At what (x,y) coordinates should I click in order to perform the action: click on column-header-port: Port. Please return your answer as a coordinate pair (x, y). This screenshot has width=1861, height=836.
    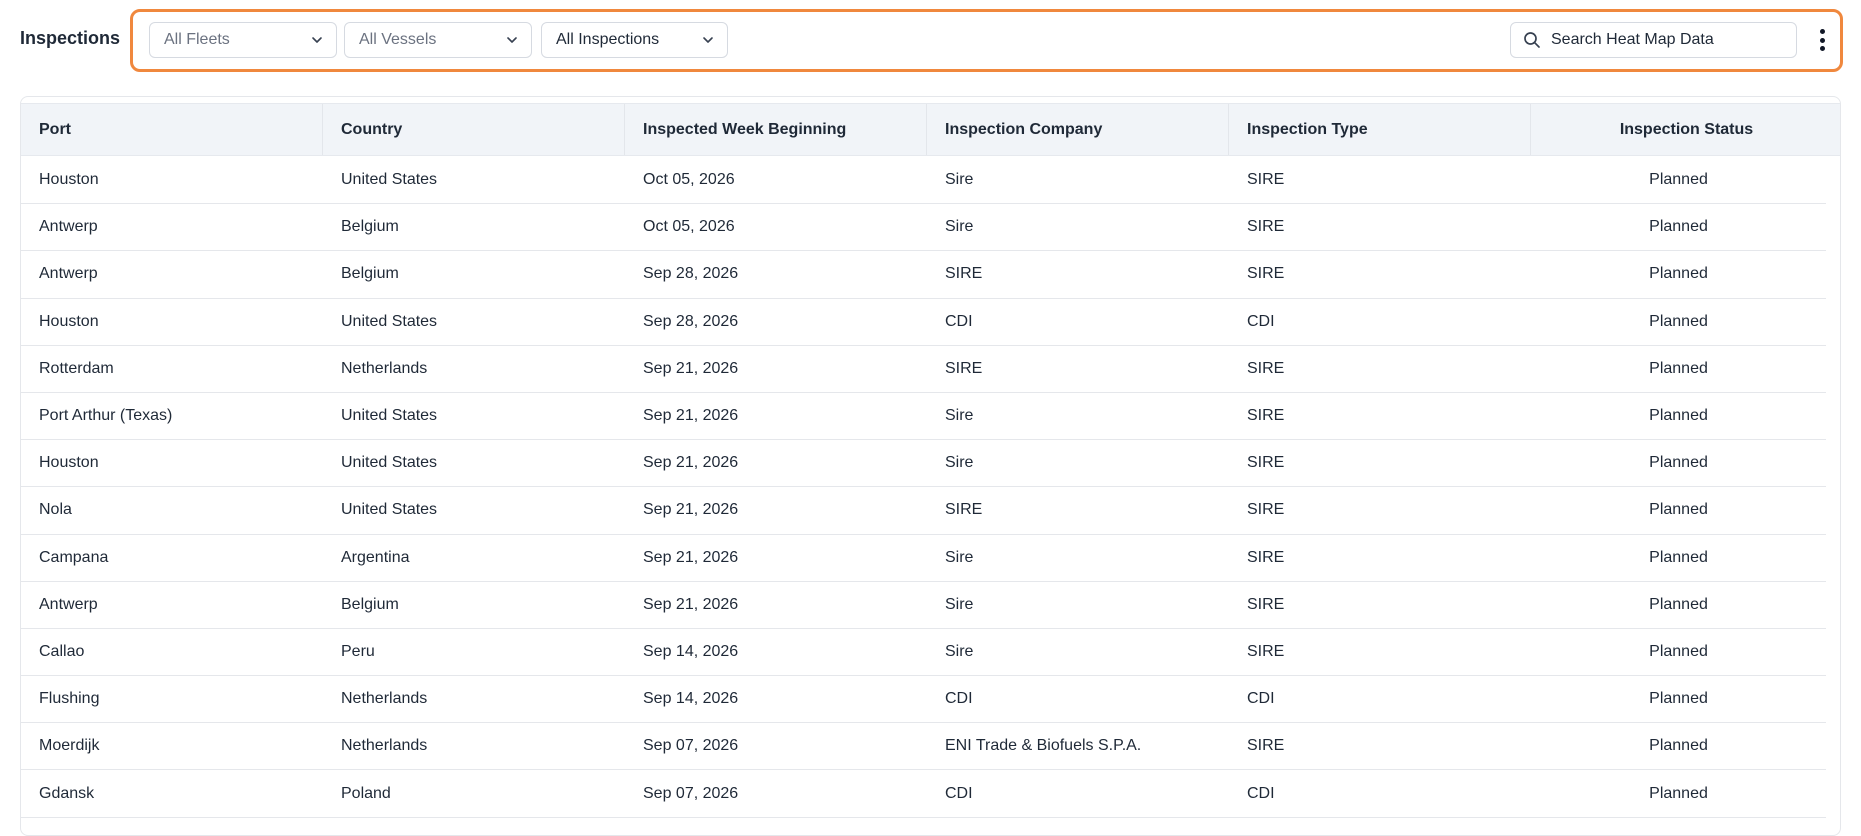
    Looking at the image, I should click on (172, 129).